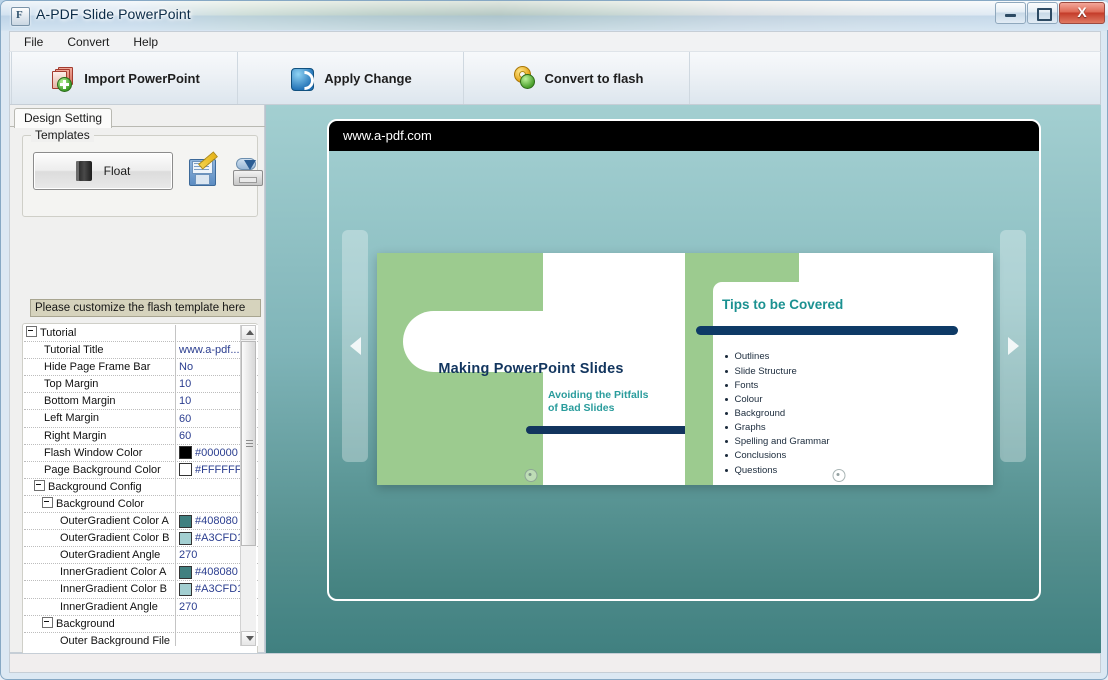 This screenshot has height=680, width=1108. What do you see at coordinates (141, 590) in the screenshot?
I see `property-row: InnerGradient Color B #A3CFD1` at bounding box center [141, 590].